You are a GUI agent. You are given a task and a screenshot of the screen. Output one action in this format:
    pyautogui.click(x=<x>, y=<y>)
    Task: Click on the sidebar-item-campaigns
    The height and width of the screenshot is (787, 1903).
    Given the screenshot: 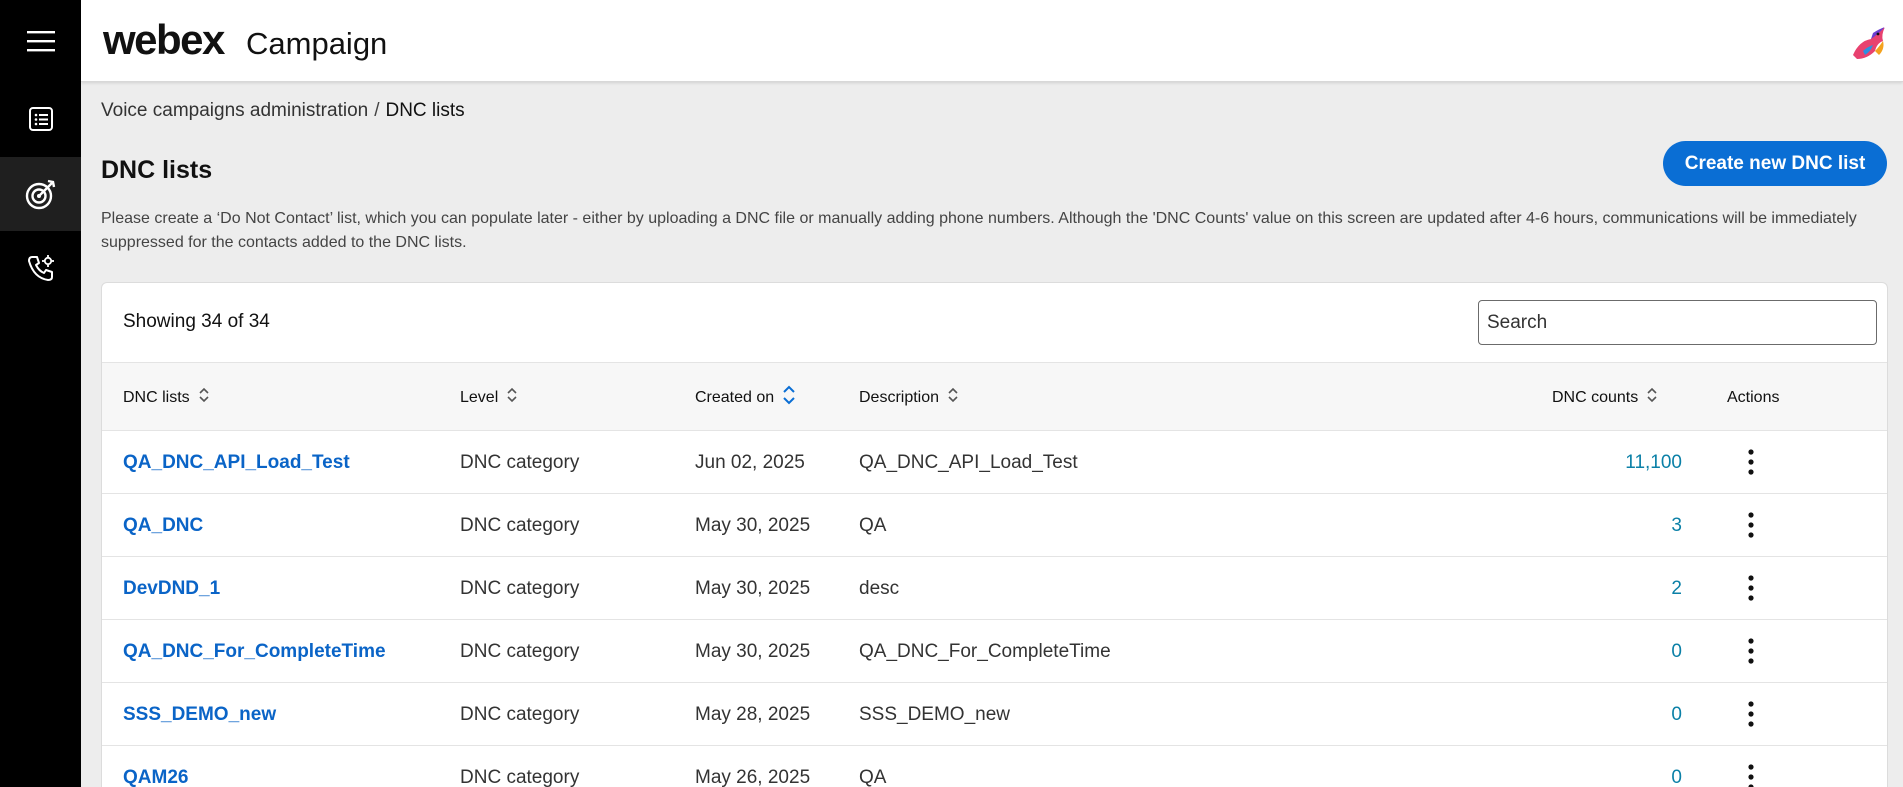 What is the action you would take?
    pyautogui.click(x=40, y=194)
    